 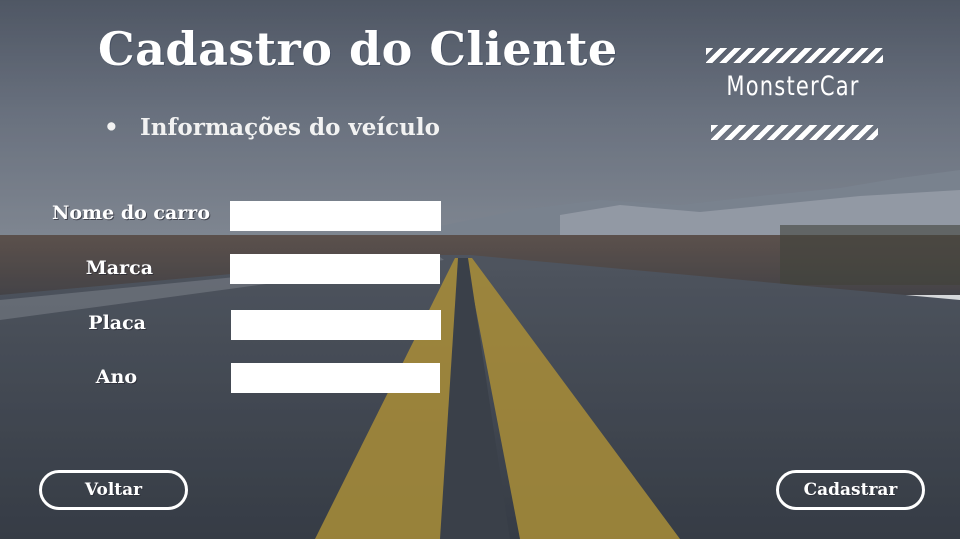 What do you see at coordinates (131, 213) in the screenshot?
I see `car-name-label: Nome do carro` at bounding box center [131, 213].